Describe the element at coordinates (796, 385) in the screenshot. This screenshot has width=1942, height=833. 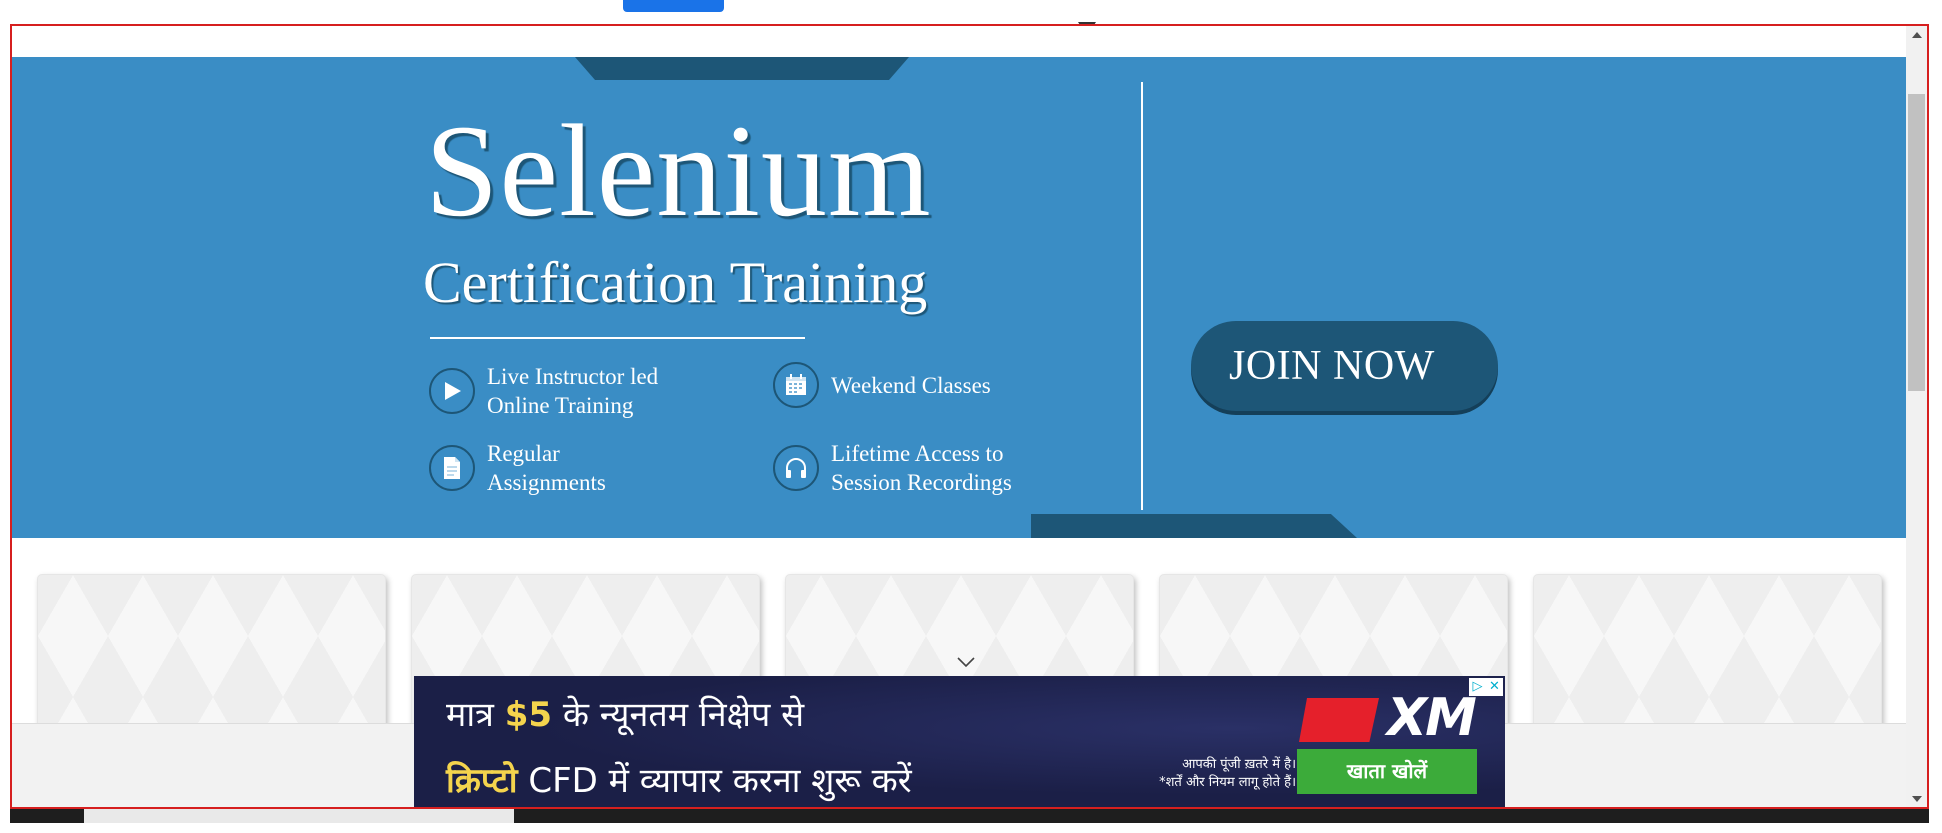
I see `calendar-icon` at that location.